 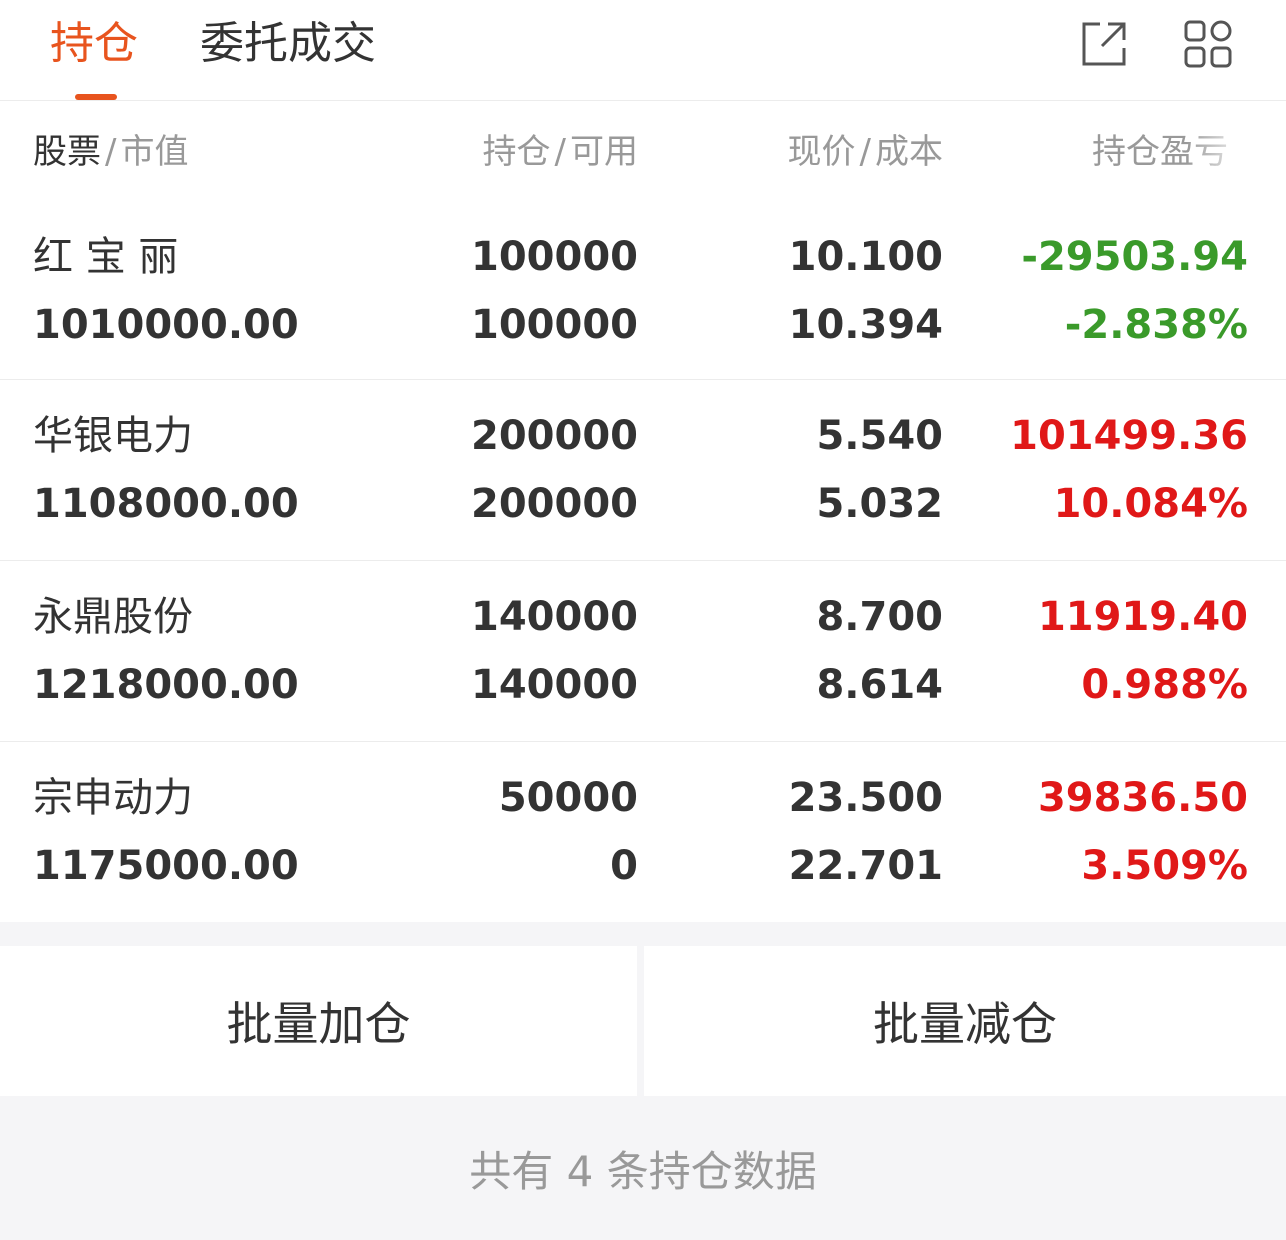 I want to click on pnl-amount: 11919.40, so click(x=1142, y=617).